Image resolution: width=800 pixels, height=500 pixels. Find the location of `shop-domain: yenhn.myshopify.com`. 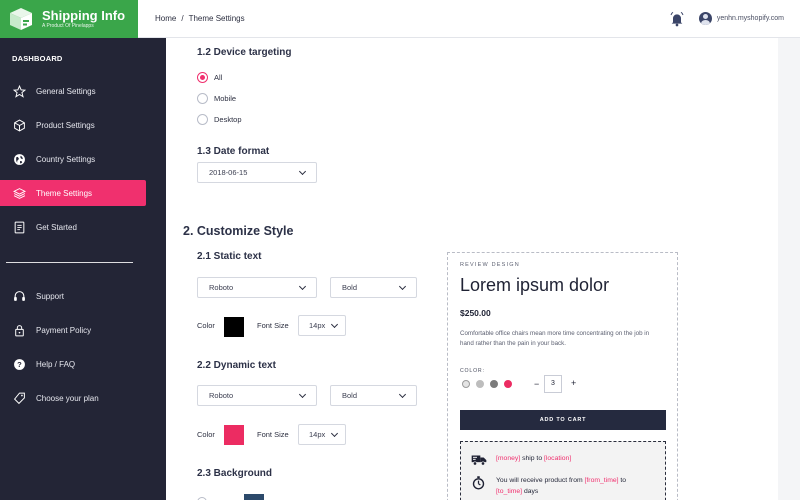

shop-domain: yenhn.myshopify.com is located at coordinates (750, 18).